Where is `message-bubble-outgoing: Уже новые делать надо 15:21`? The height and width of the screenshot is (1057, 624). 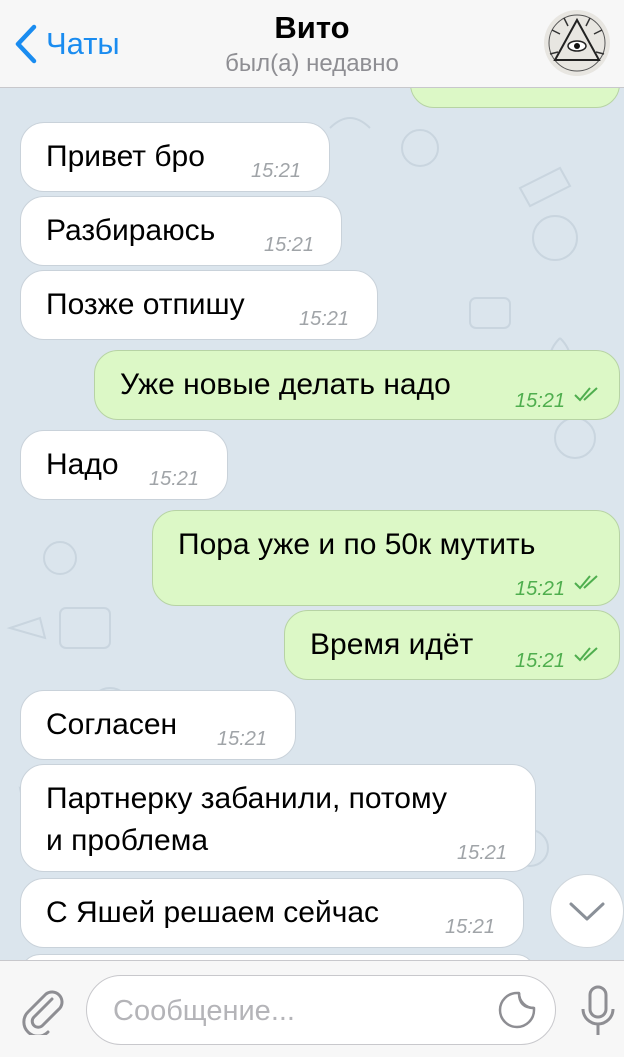 message-bubble-outgoing: Уже новые делать надо 15:21 is located at coordinates (357, 385).